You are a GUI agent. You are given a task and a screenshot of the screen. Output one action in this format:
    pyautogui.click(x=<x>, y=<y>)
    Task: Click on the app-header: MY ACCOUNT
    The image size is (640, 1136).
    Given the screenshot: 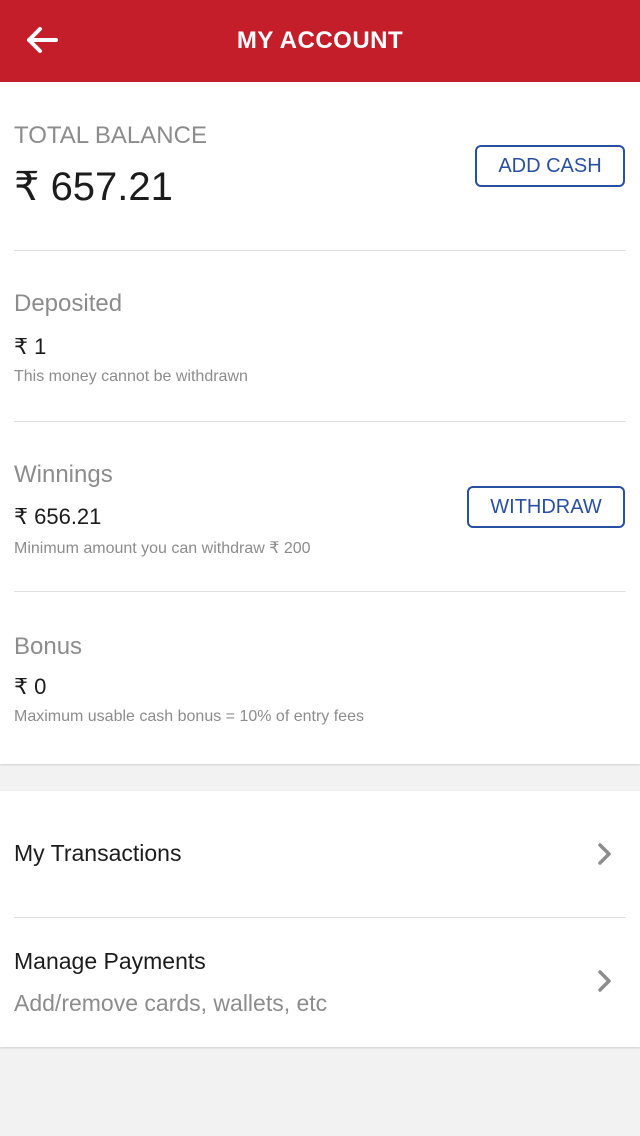 What is the action you would take?
    pyautogui.click(x=320, y=41)
    